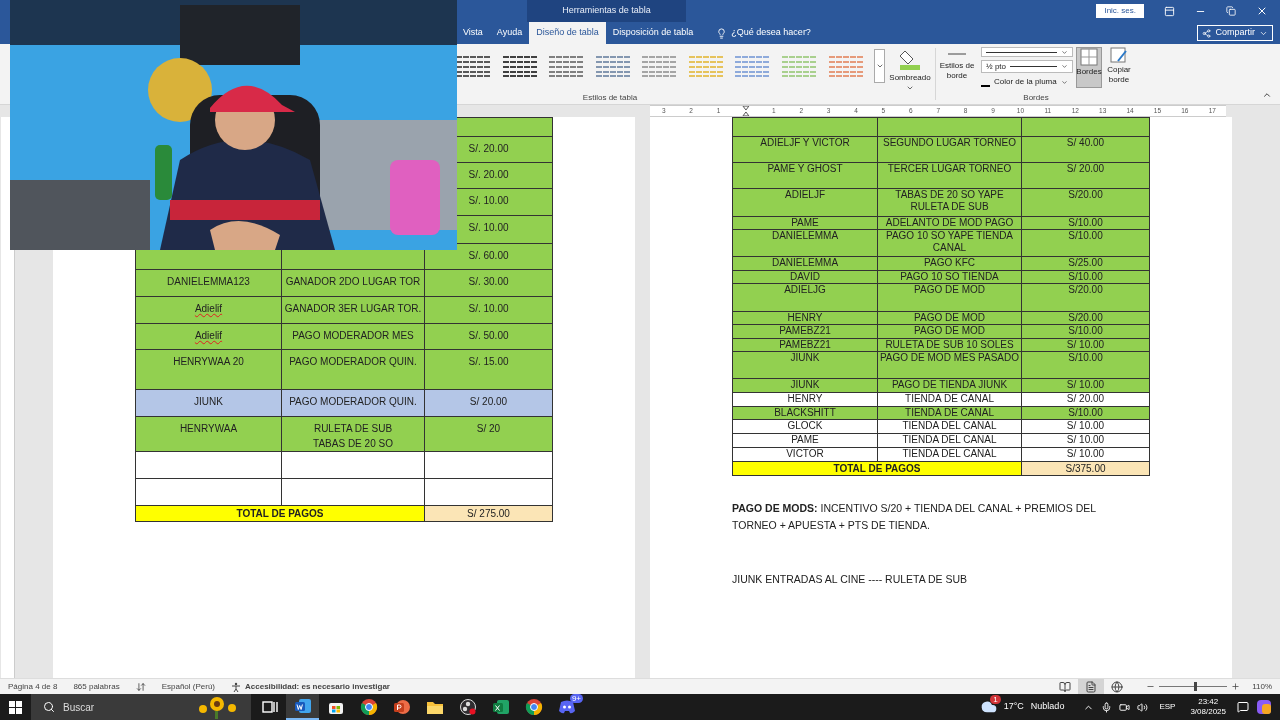  Describe the element at coordinates (488, 369) in the screenshot. I see `table-cell: S/. 15.00` at that location.